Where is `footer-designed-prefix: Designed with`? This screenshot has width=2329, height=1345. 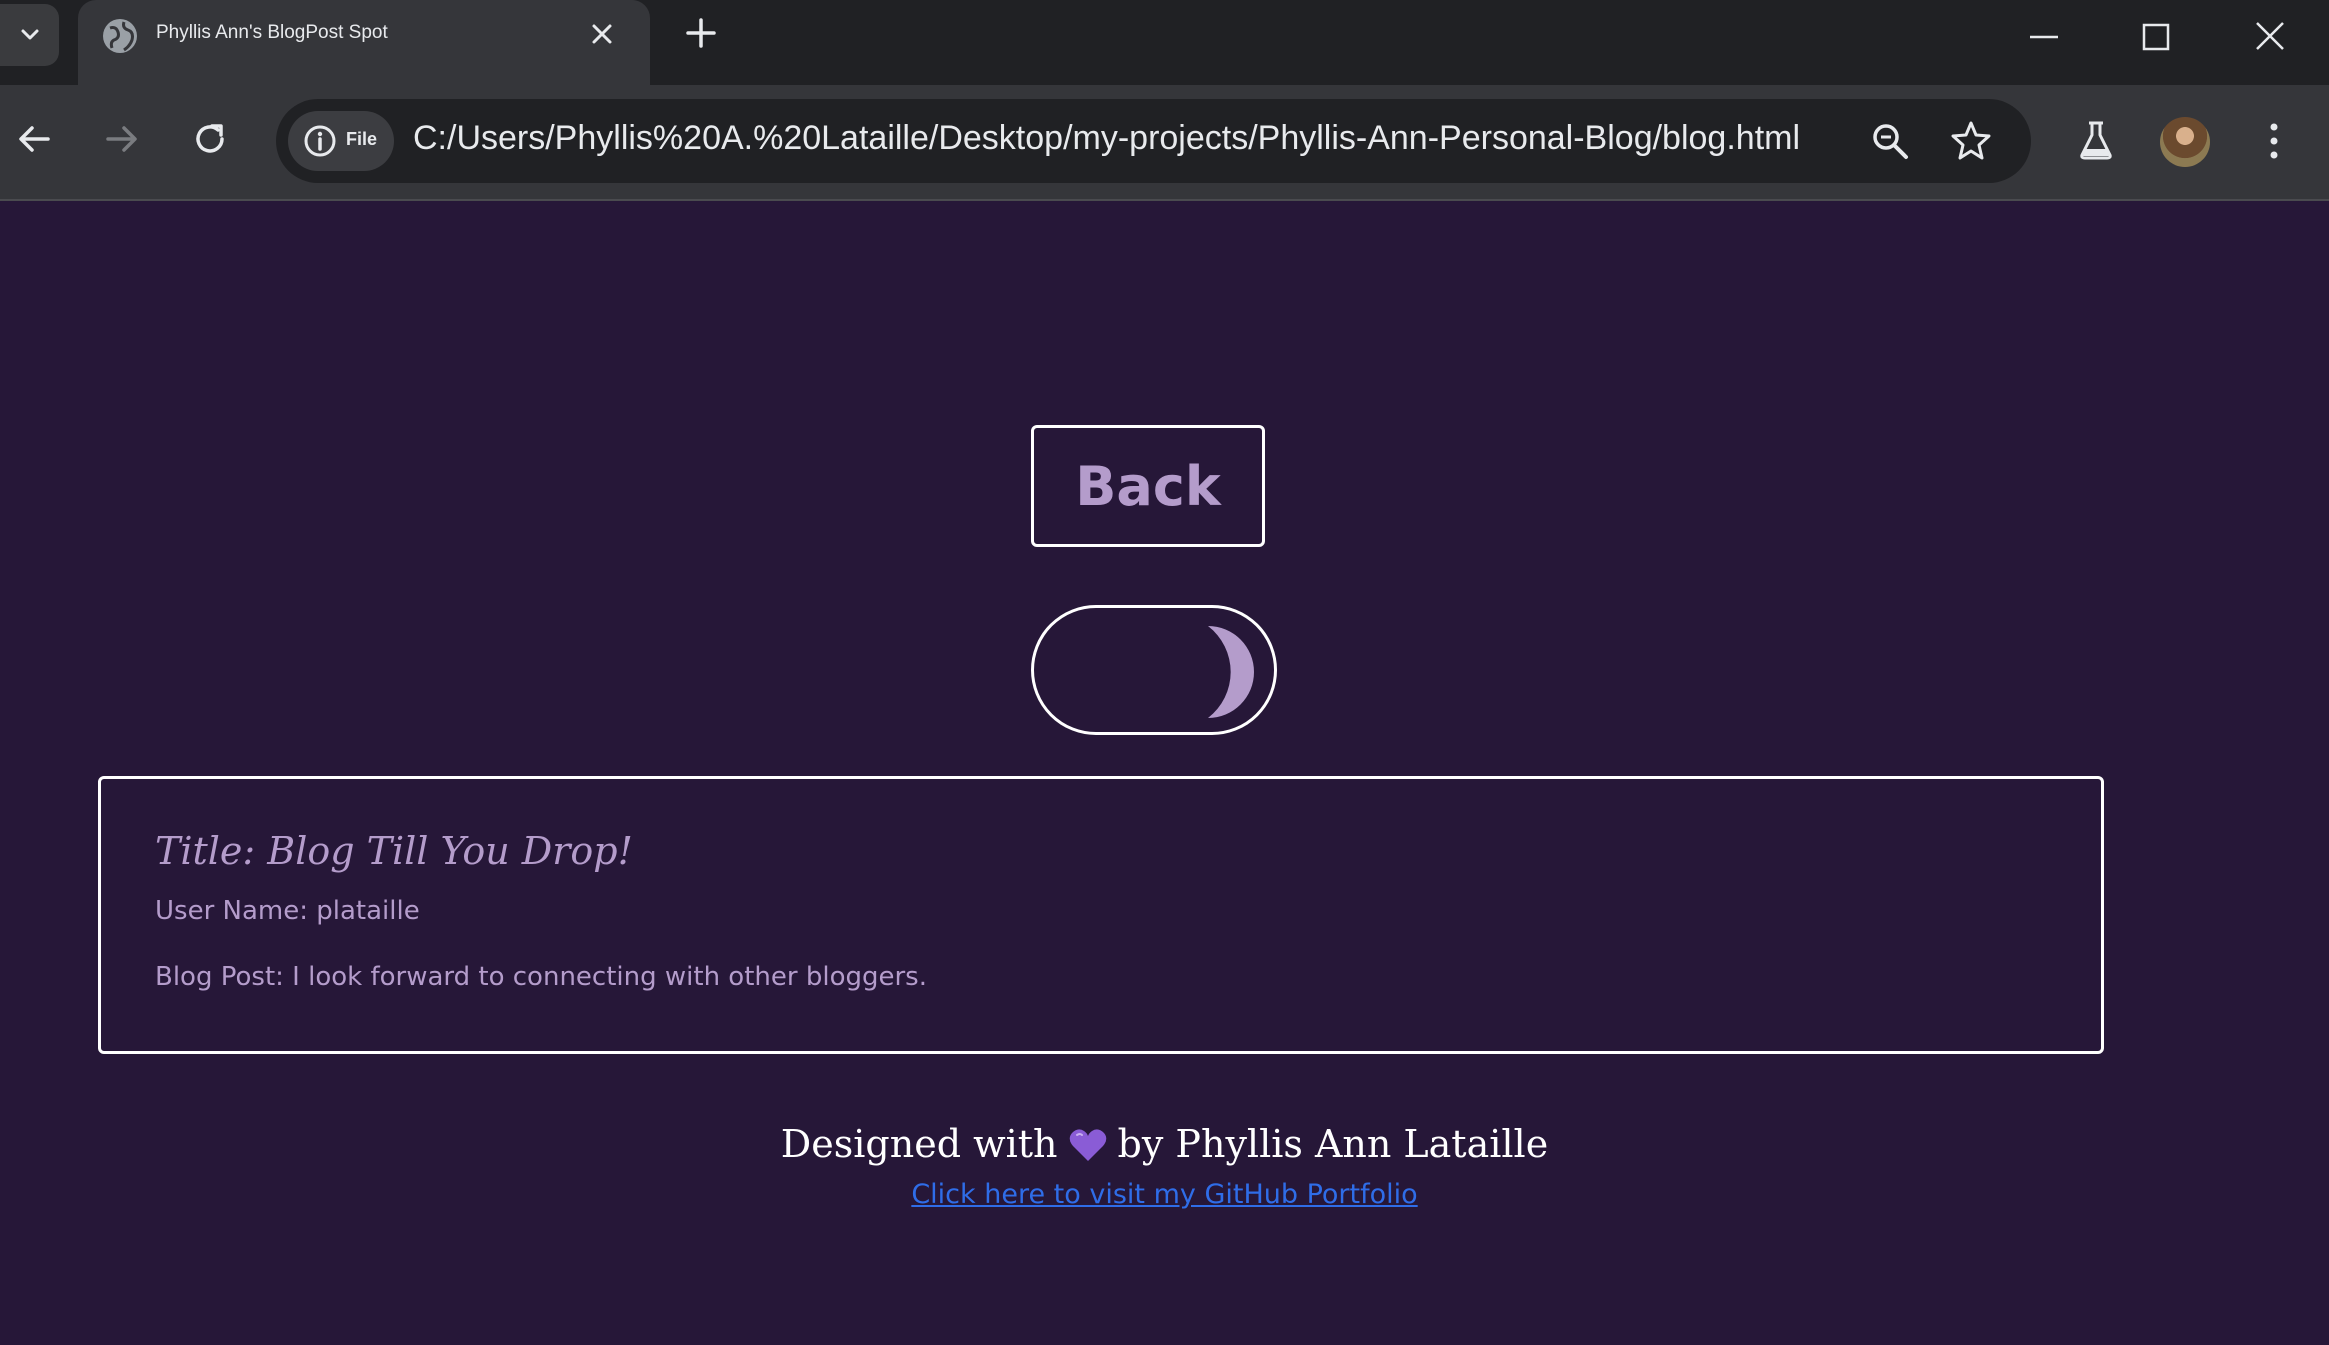
footer-designed-prefix: Designed with is located at coordinates (919, 1144).